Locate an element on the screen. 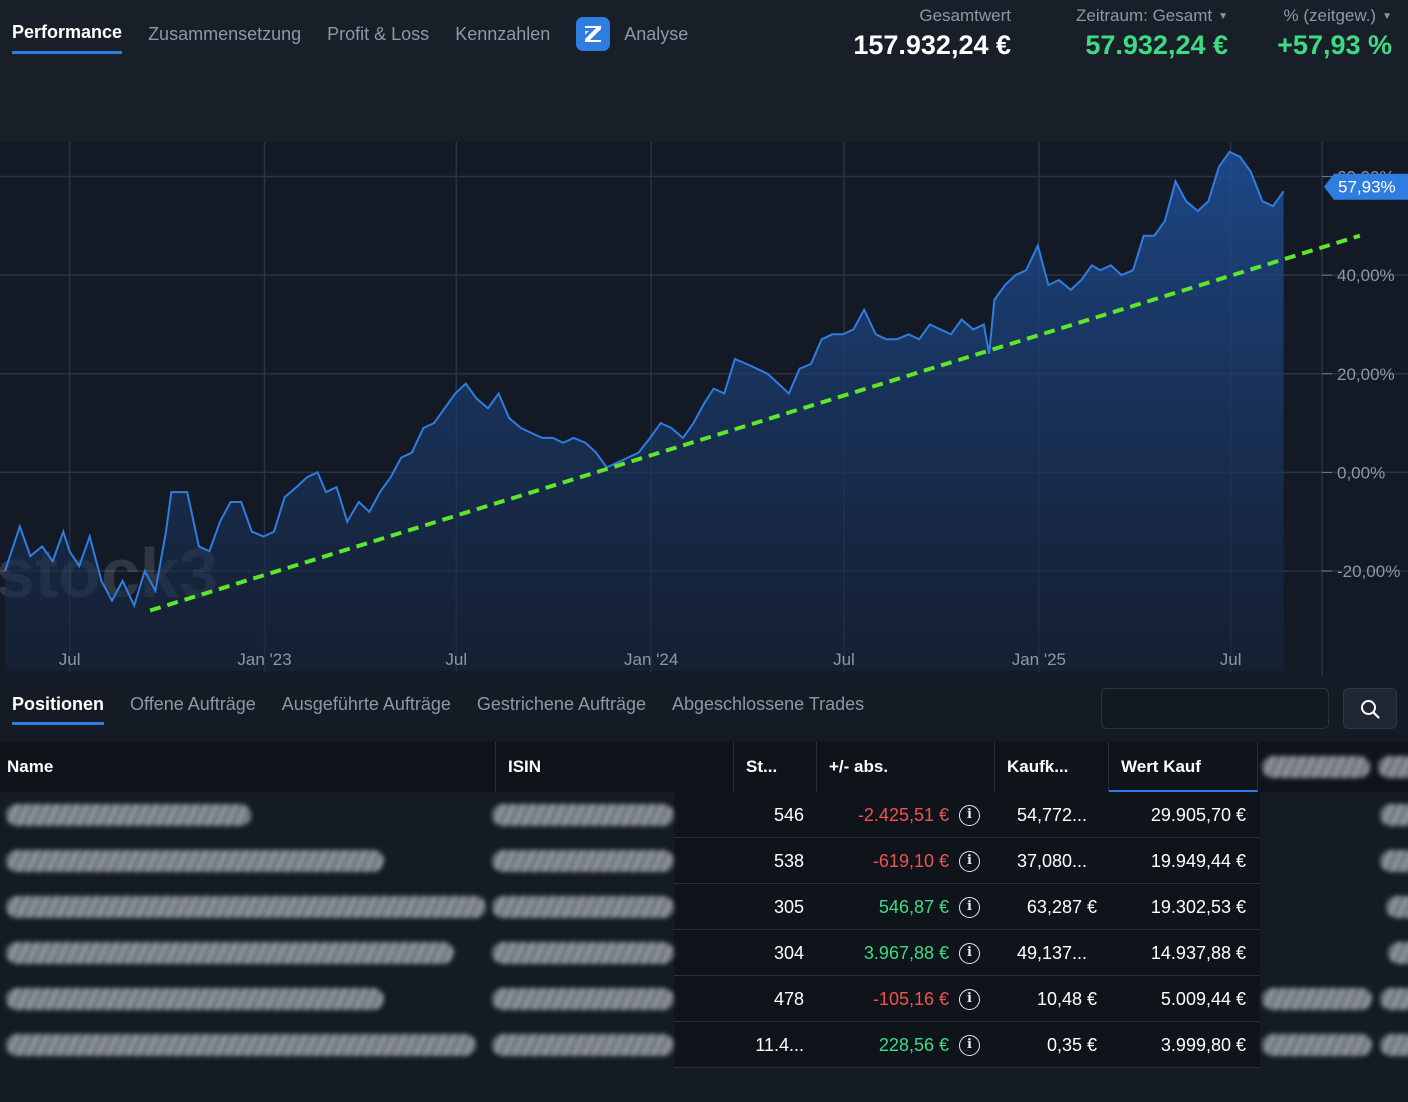 This screenshot has width=1408, height=1102. tab-analyse: Analyse is located at coordinates (645, 34).